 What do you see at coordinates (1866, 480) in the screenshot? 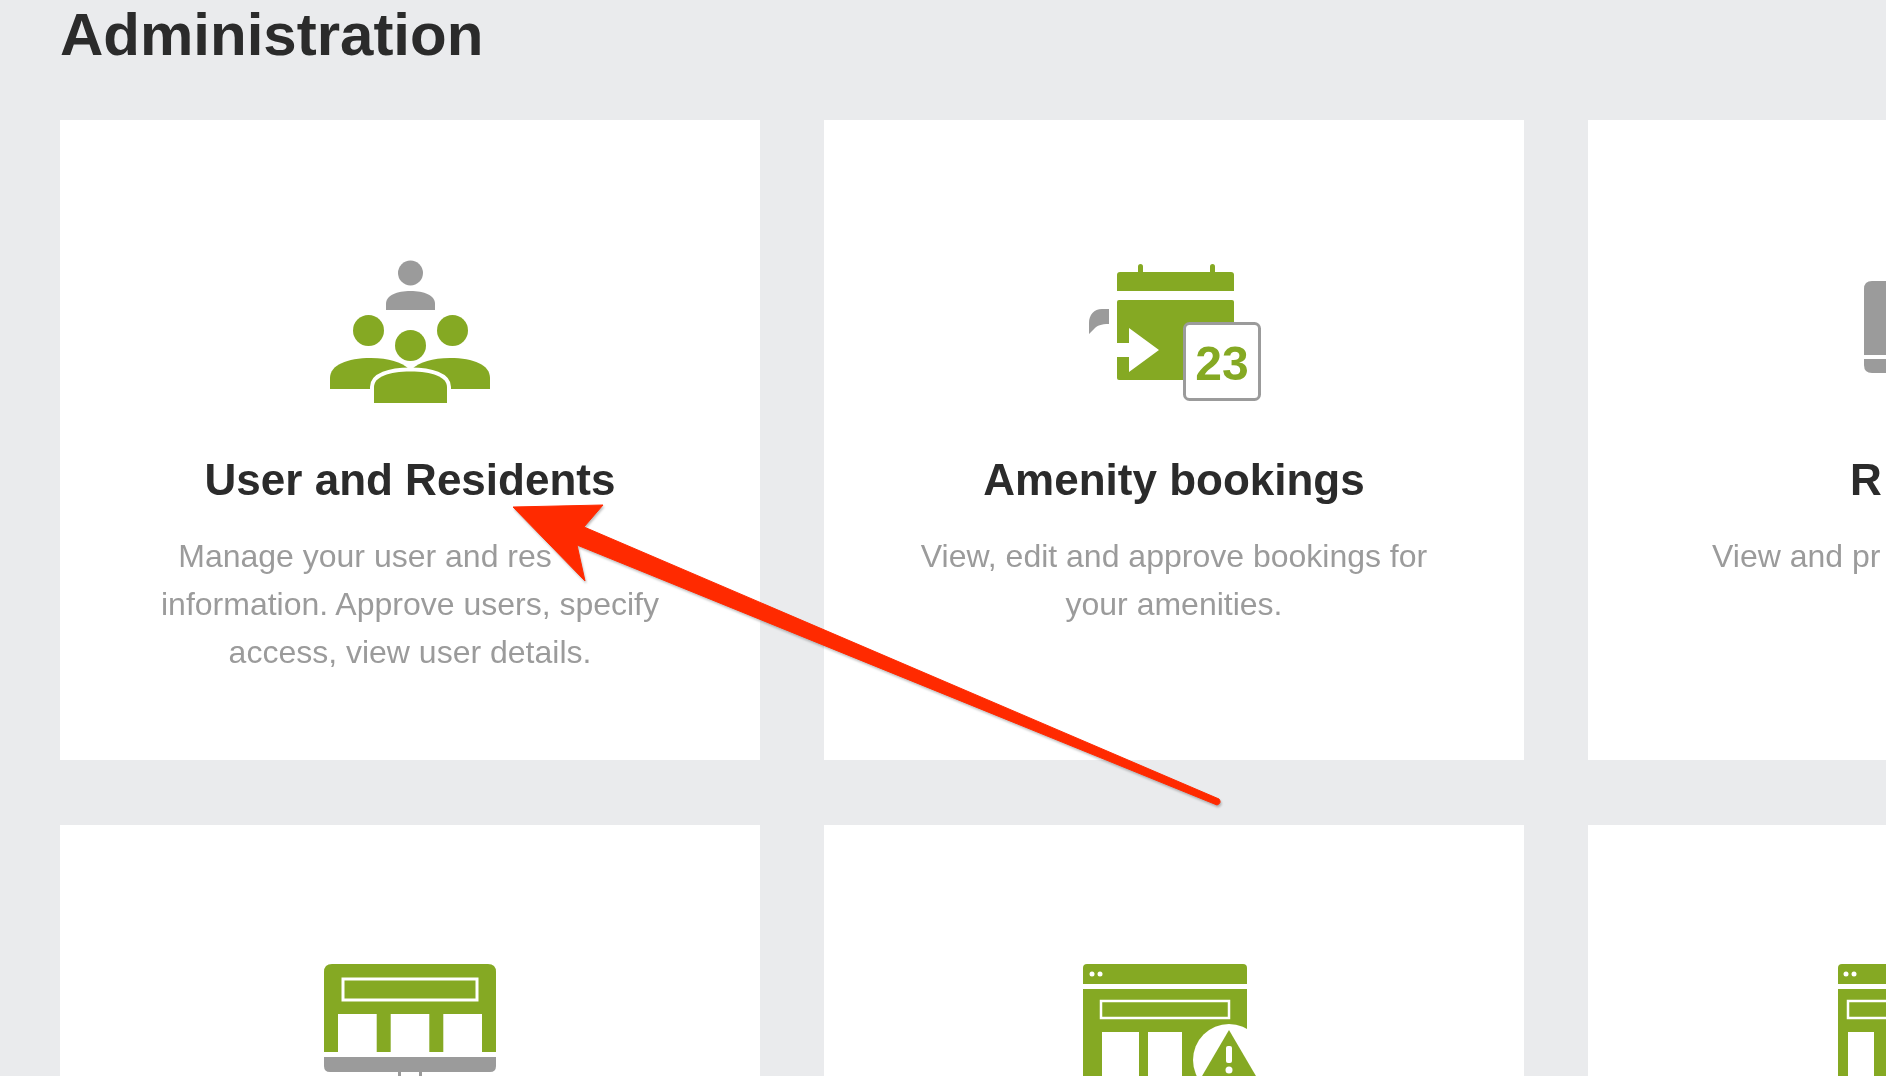
I see `card-title: R` at bounding box center [1866, 480].